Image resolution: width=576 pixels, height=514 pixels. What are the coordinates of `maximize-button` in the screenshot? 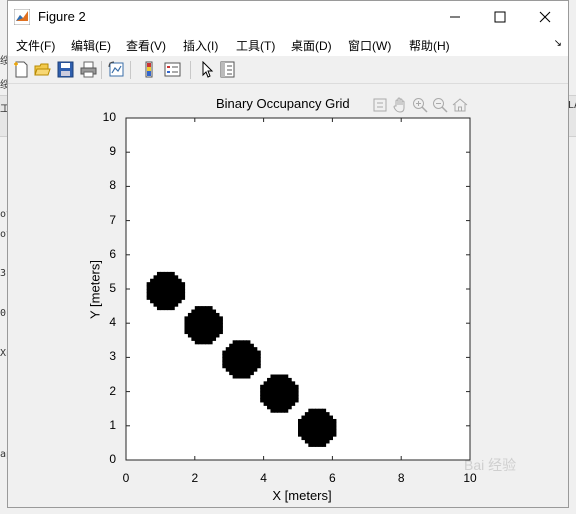 It's located at (500, 16).